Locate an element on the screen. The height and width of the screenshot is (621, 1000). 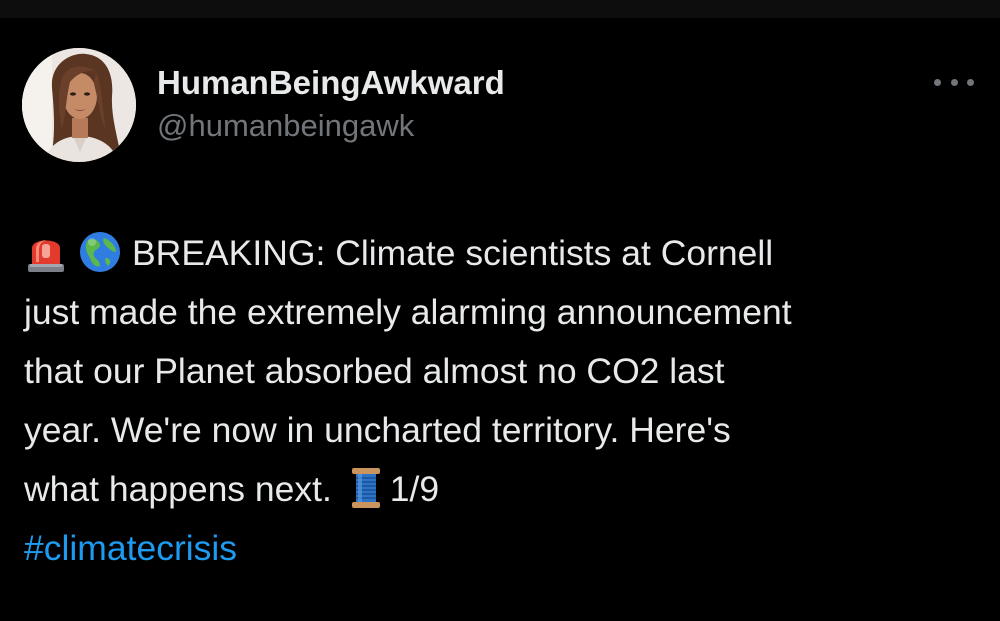
globe-americas-icon is located at coordinates (100, 252).